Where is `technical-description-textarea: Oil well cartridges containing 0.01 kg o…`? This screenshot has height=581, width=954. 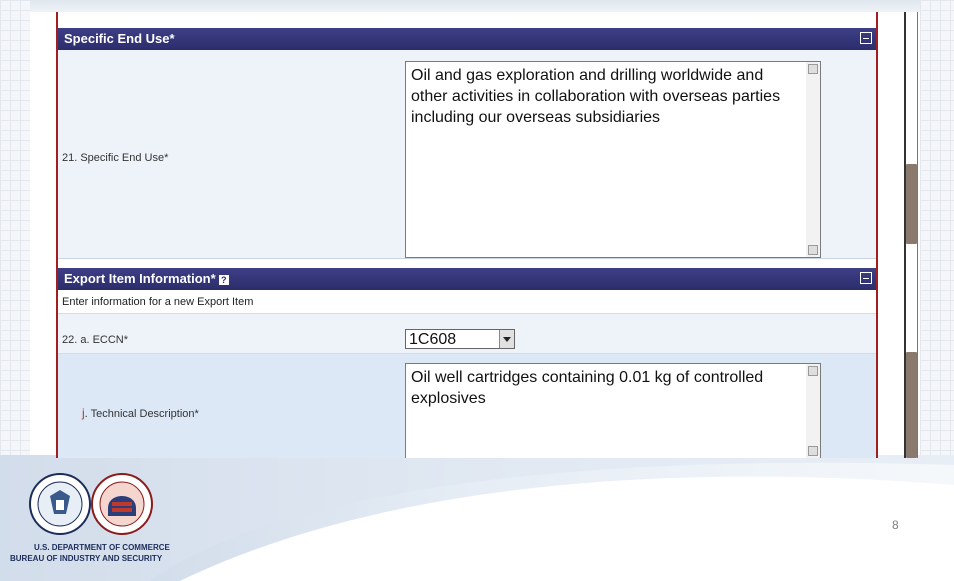
technical-description-textarea: Oil well cartridges containing 0.01 kg o… is located at coordinates (613, 410).